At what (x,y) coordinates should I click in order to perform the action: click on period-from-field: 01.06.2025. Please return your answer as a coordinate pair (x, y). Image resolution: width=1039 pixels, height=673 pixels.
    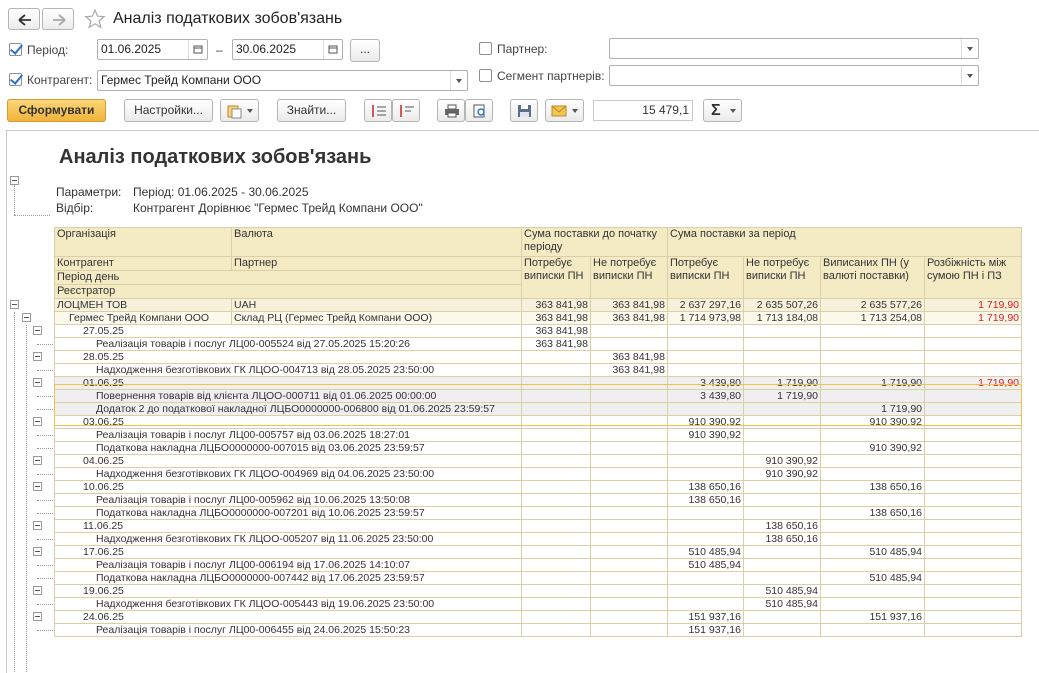
    Looking at the image, I should click on (152, 49).